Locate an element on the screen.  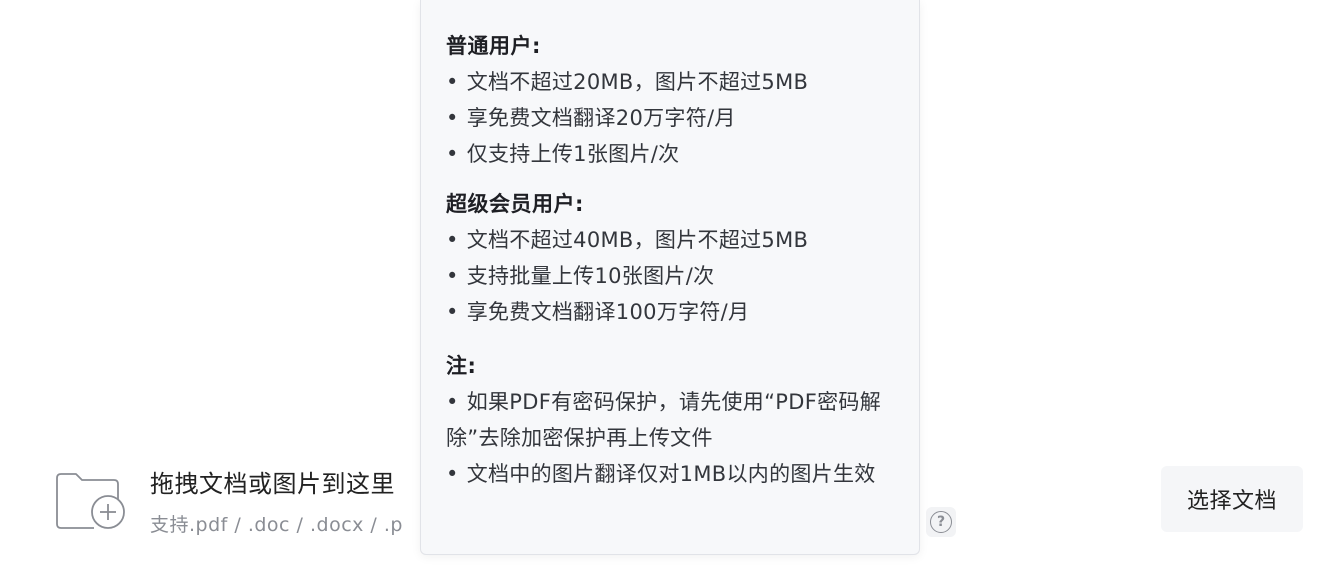
question-mark-icon: ? is located at coordinates (941, 522).